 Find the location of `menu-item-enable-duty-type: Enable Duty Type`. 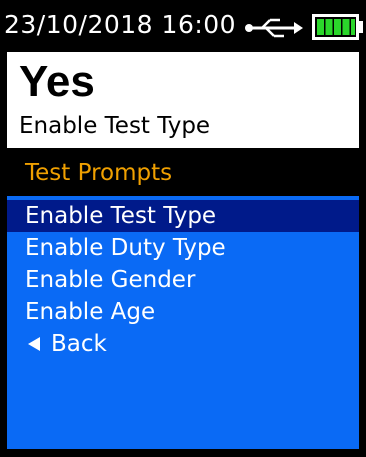

menu-item-enable-duty-type: Enable Duty Type is located at coordinates (183, 248).